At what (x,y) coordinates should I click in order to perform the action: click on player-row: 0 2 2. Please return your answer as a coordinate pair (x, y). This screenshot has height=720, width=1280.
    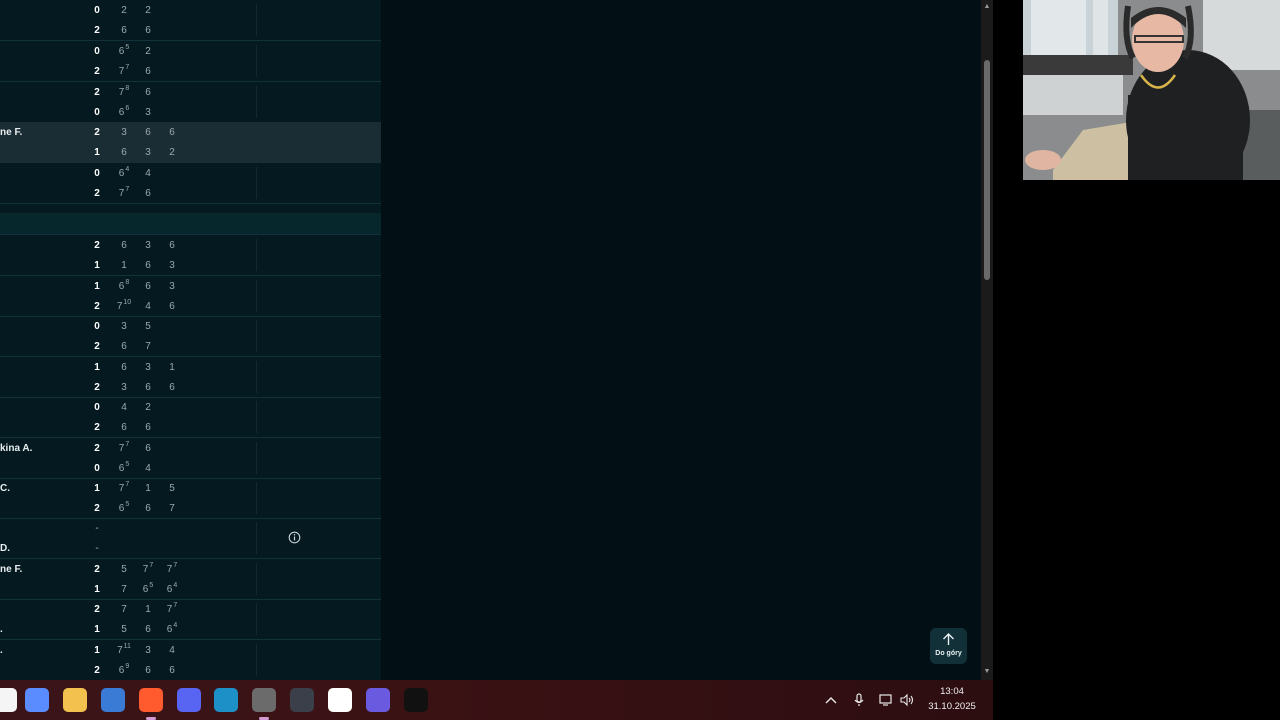
    Looking at the image, I should click on (190, 11).